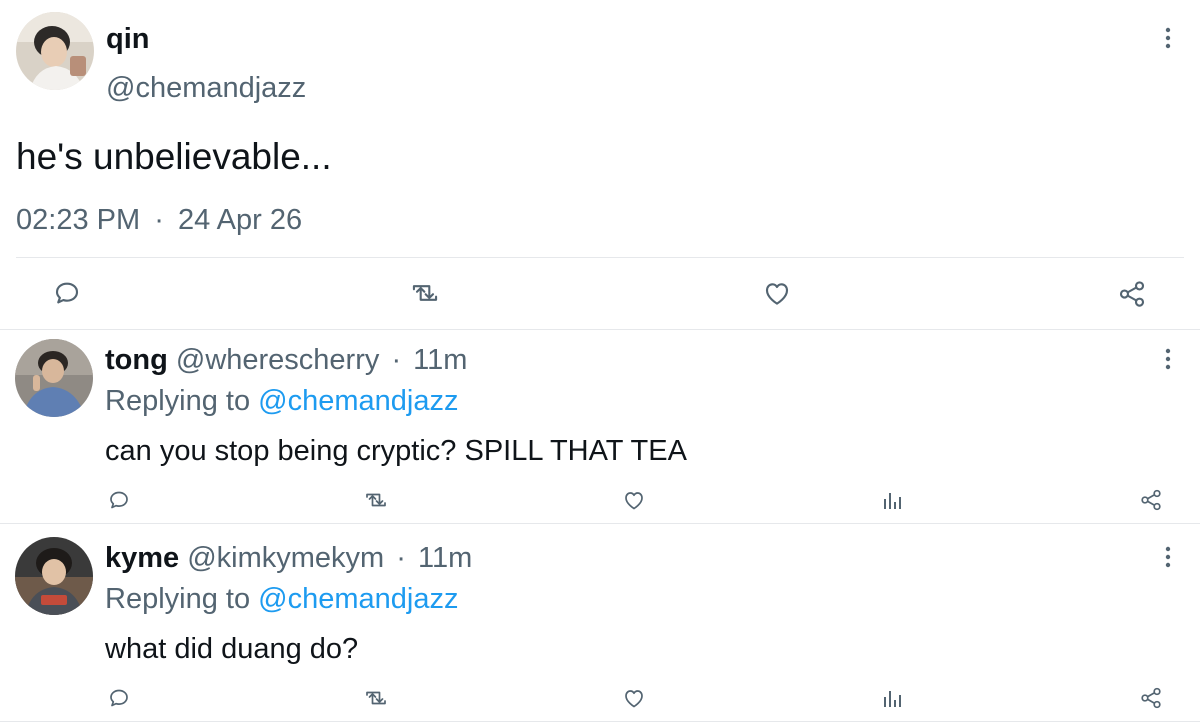 The image size is (1200, 723). I want to click on reply-header: tong @wherescherry · 11m, so click(286, 360).